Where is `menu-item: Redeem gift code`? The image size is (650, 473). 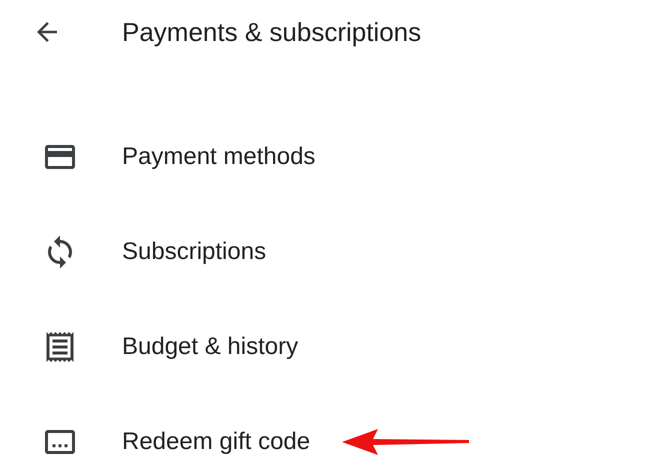
menu-item: Redeem gift code is located at coordinates (216, 442).